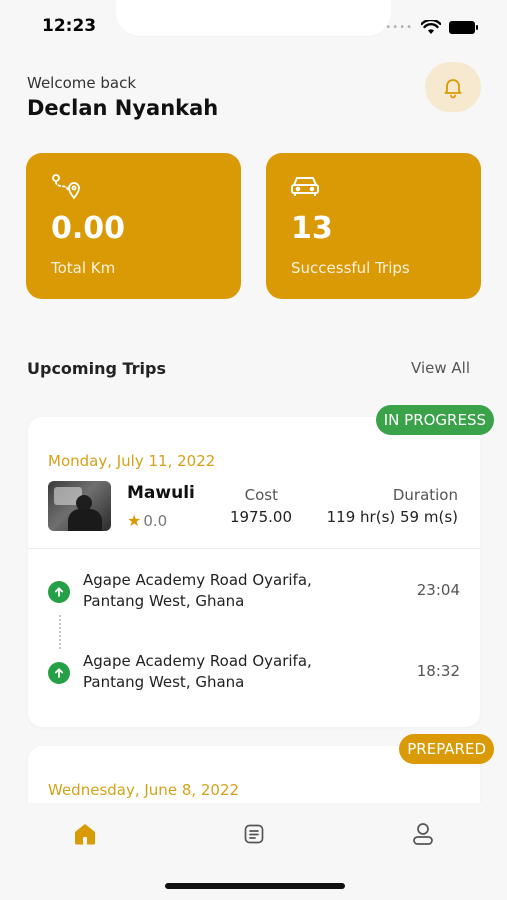  What do you see at coordinates (66, 187) in the screenshot?
I see `route-icon` at bounding box center [66, 187].